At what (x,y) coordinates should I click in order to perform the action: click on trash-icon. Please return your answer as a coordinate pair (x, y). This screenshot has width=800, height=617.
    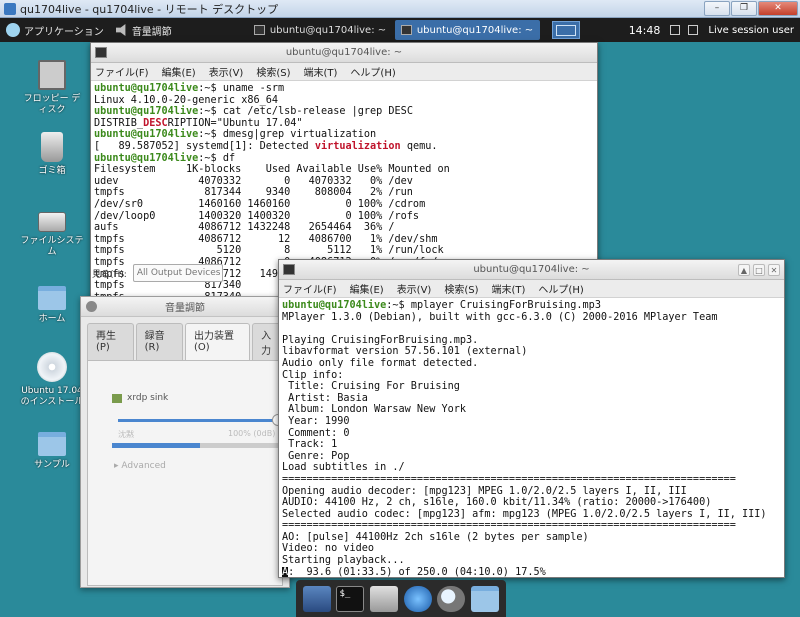
    Looking at the image, I should click on (52, 147).